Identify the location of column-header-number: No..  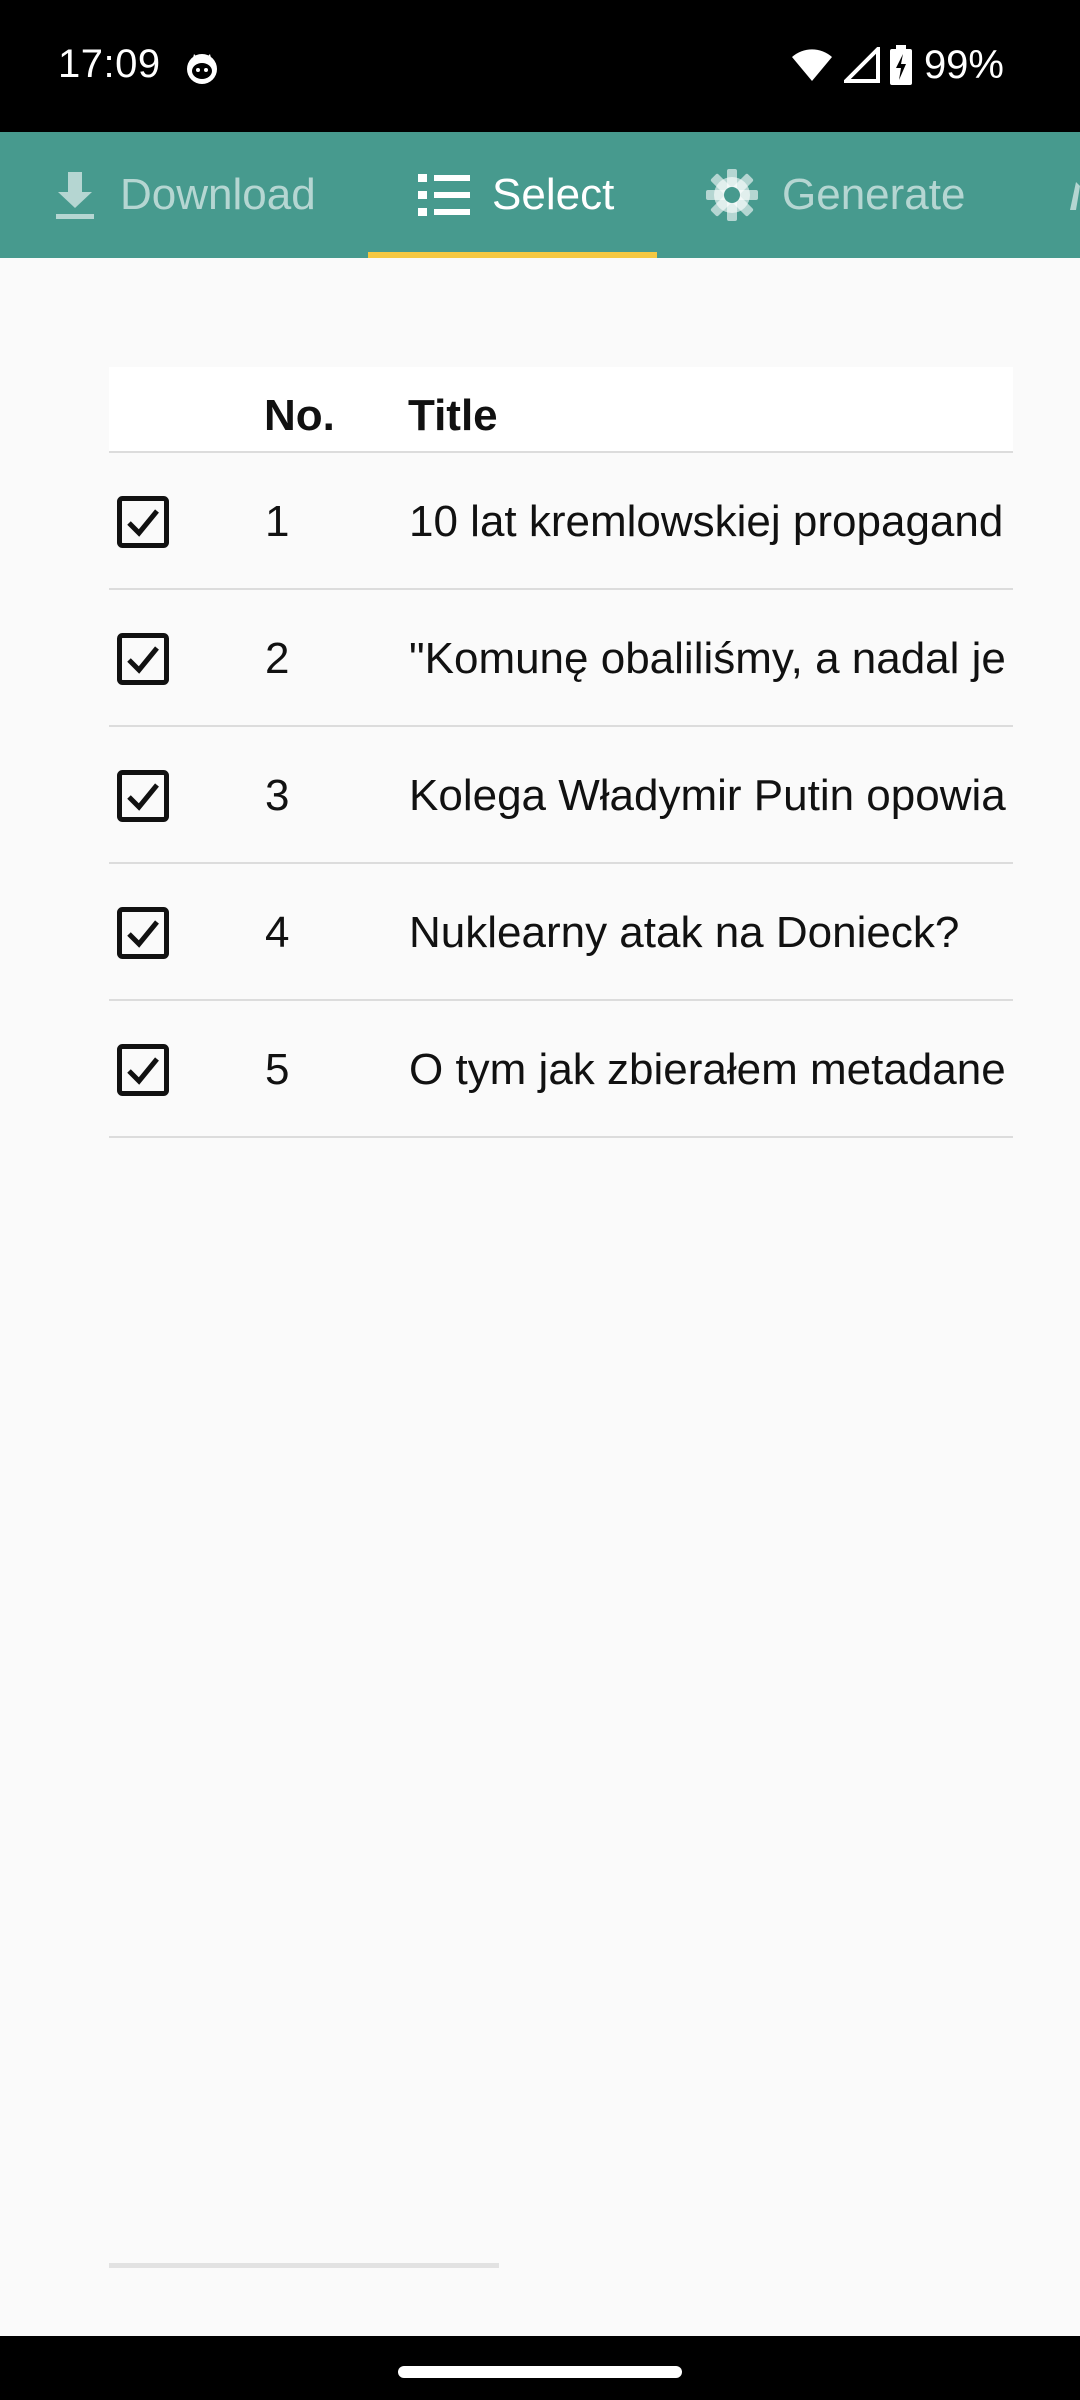
(299, 415).